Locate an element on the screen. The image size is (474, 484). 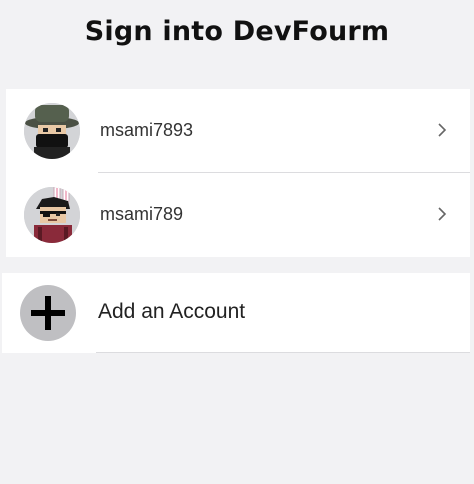
account-username: msami789 is located at coordinates (142, 214).